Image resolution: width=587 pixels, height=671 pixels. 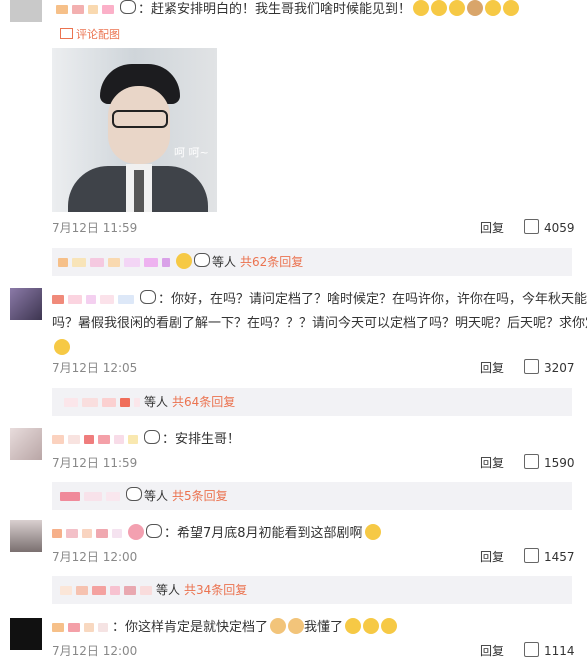 I want to click on like-button: 1114, so click(x=549, y=650).